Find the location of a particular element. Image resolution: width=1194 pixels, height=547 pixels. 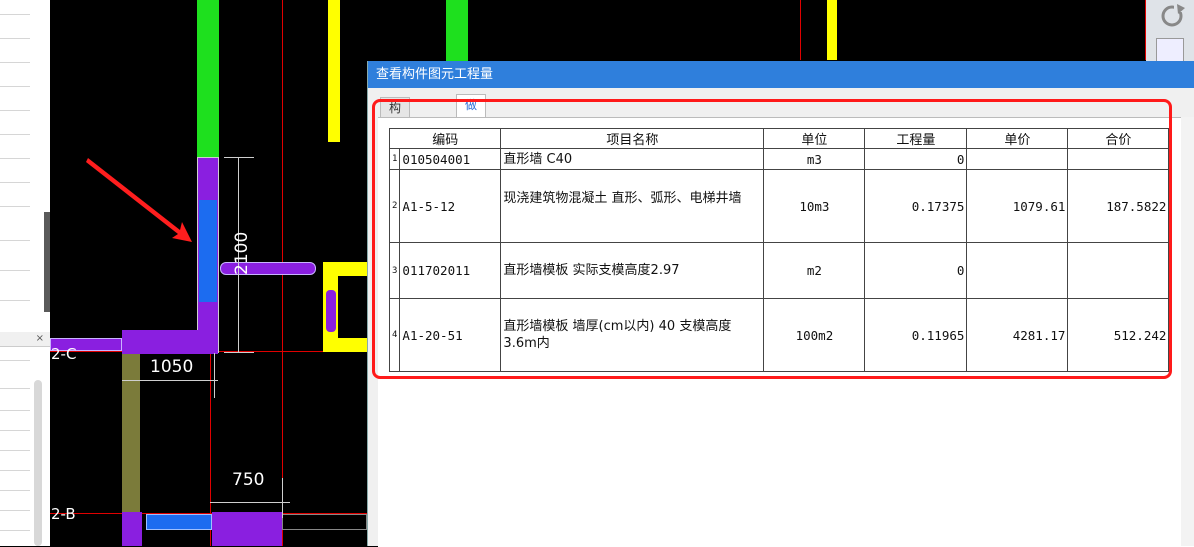

selected-wall-highlight is located at coordinates (208, 251).